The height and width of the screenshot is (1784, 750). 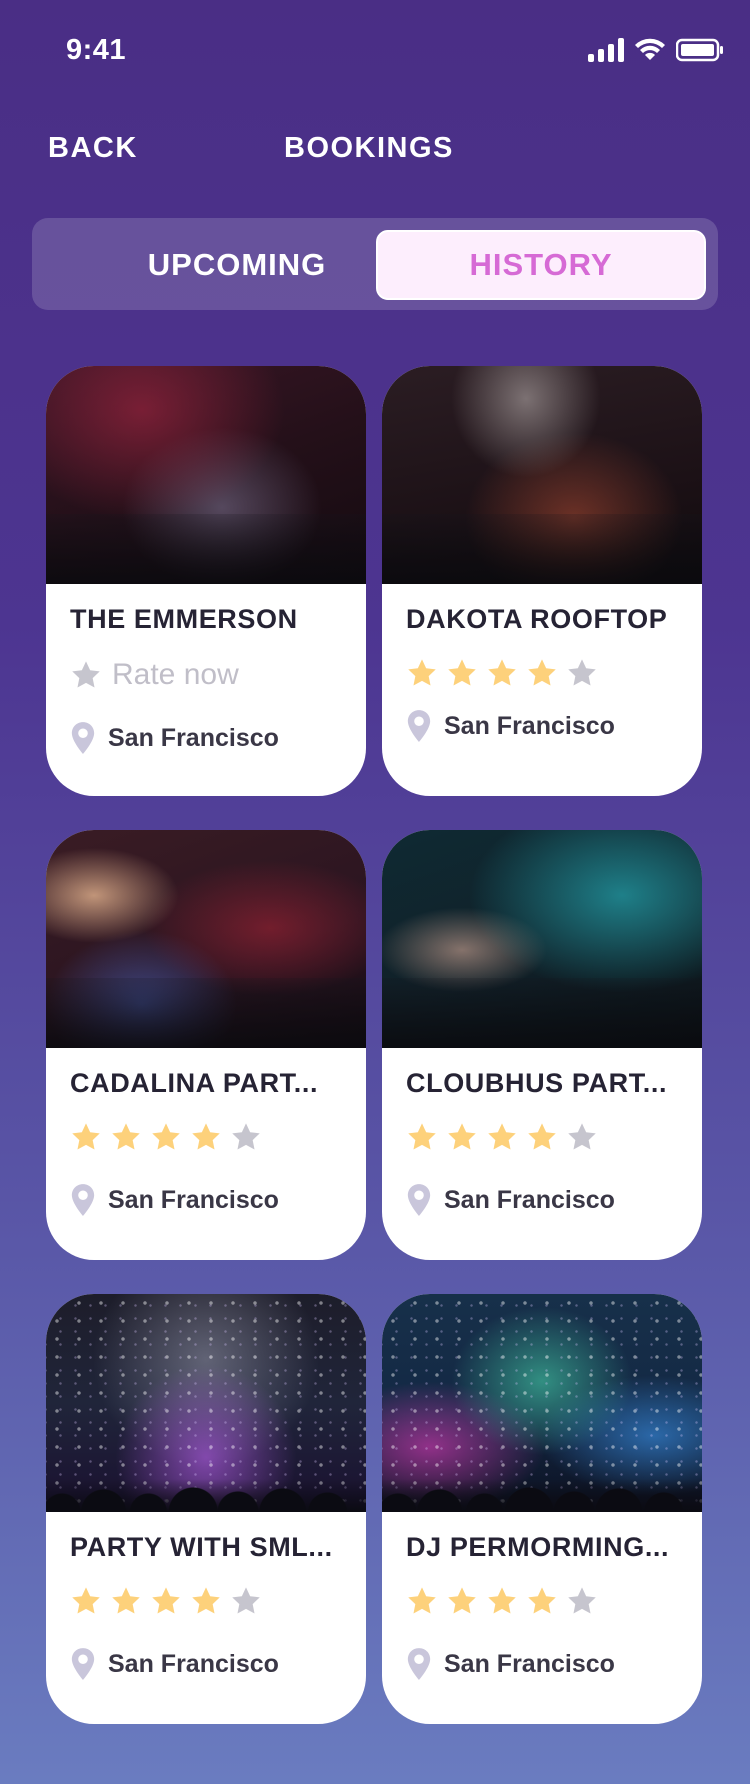 I want to click on rate-now-label: Rate now, so click(x=175, y=674).